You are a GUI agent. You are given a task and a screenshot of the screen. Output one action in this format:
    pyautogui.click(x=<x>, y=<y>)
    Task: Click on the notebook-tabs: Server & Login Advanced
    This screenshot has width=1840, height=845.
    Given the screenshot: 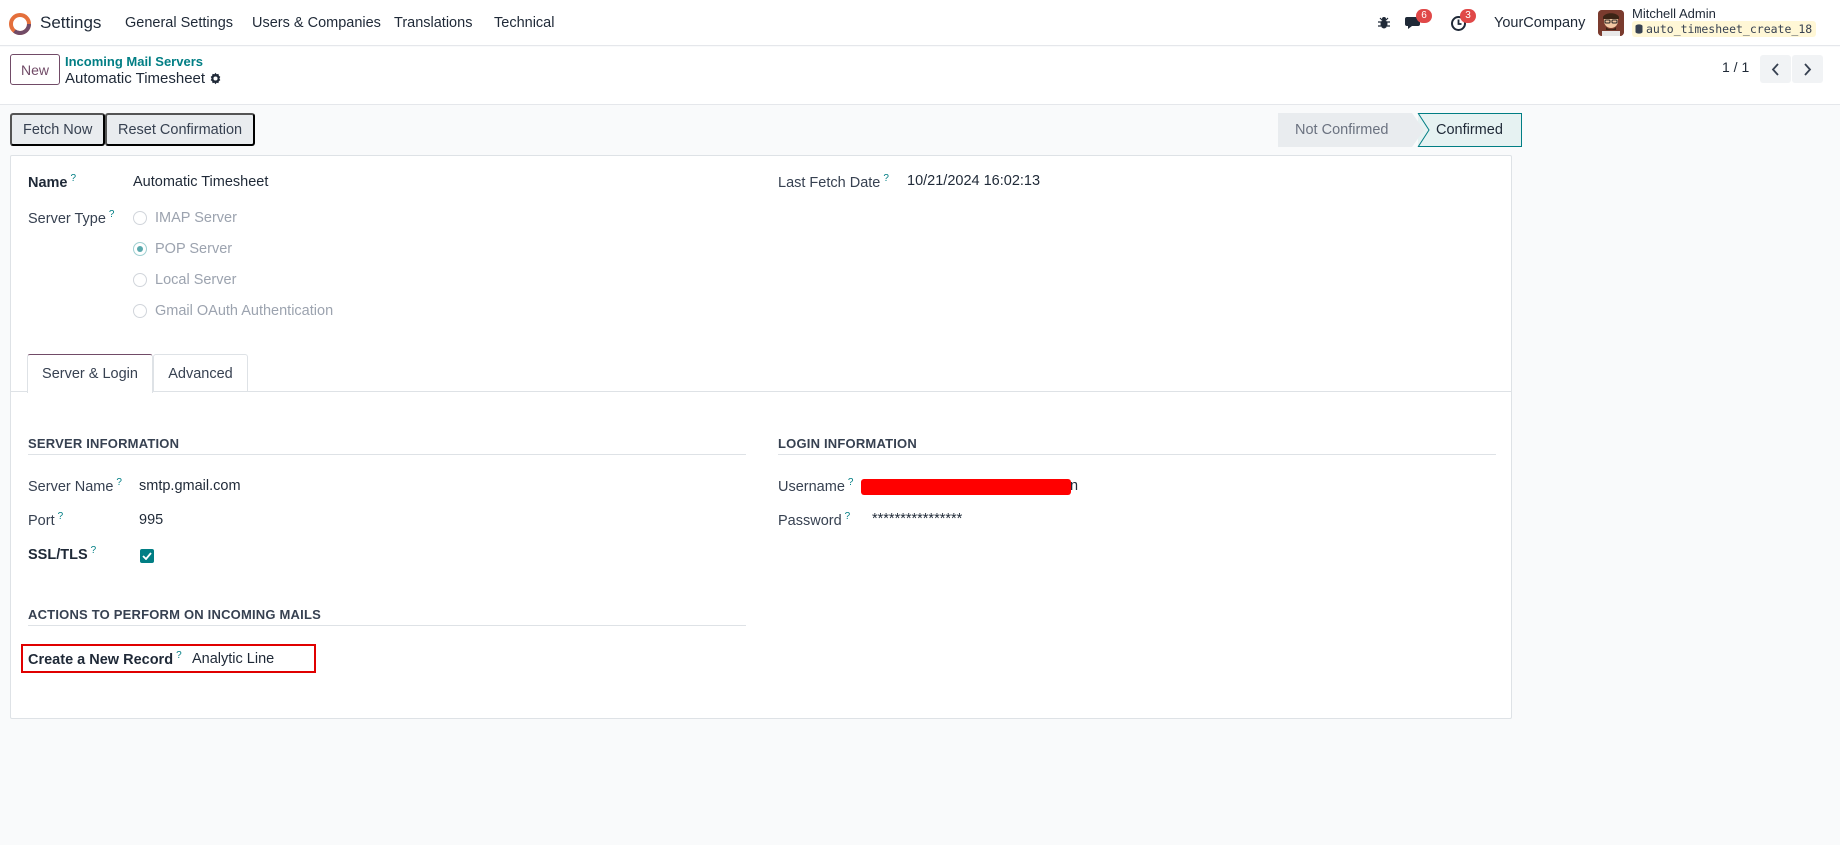 What is the action you would take?
    pyautogui.click(x=761, y=373)
    